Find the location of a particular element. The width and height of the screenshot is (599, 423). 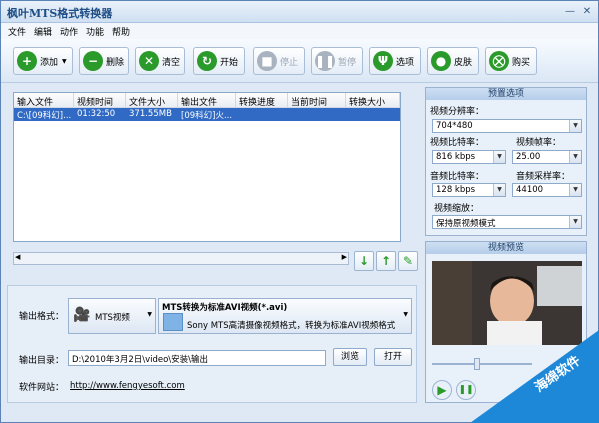

website-link: http://www.fengyesoft.com is located at coordinates (127, 386).